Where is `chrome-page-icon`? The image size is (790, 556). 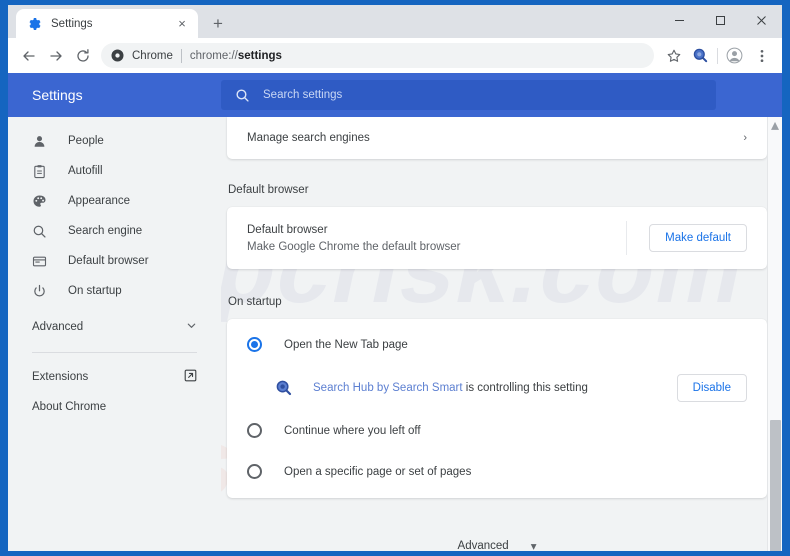
chrome-page-icon is located at coordinates (117, 55).